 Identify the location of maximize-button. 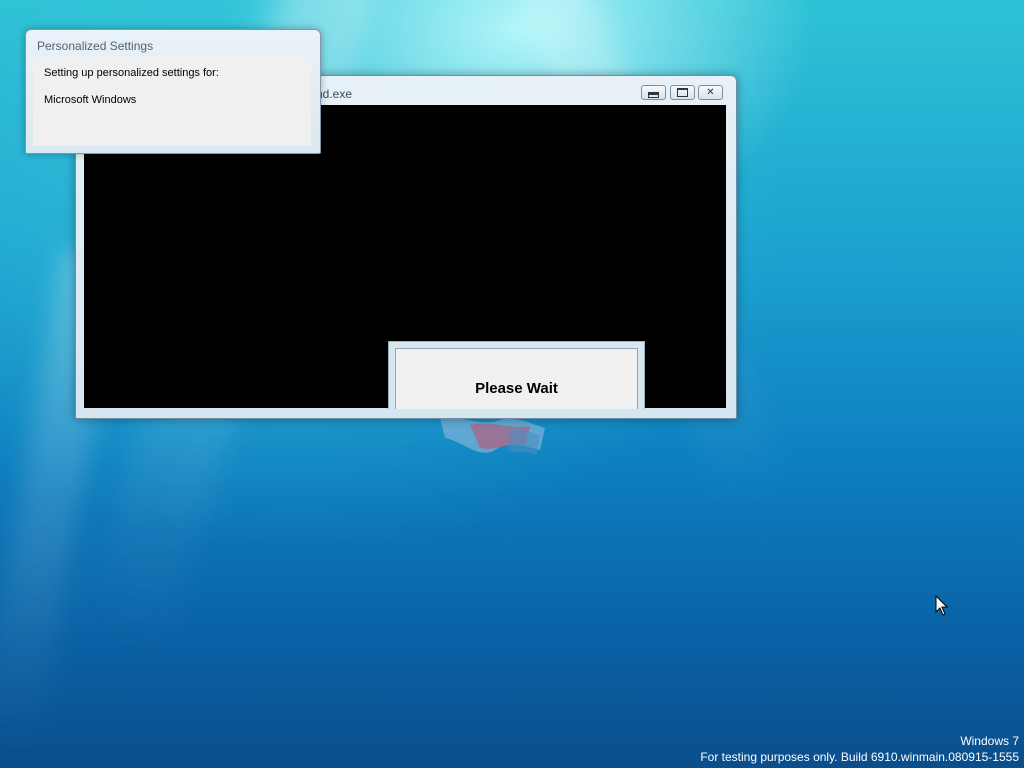
(682, 92).